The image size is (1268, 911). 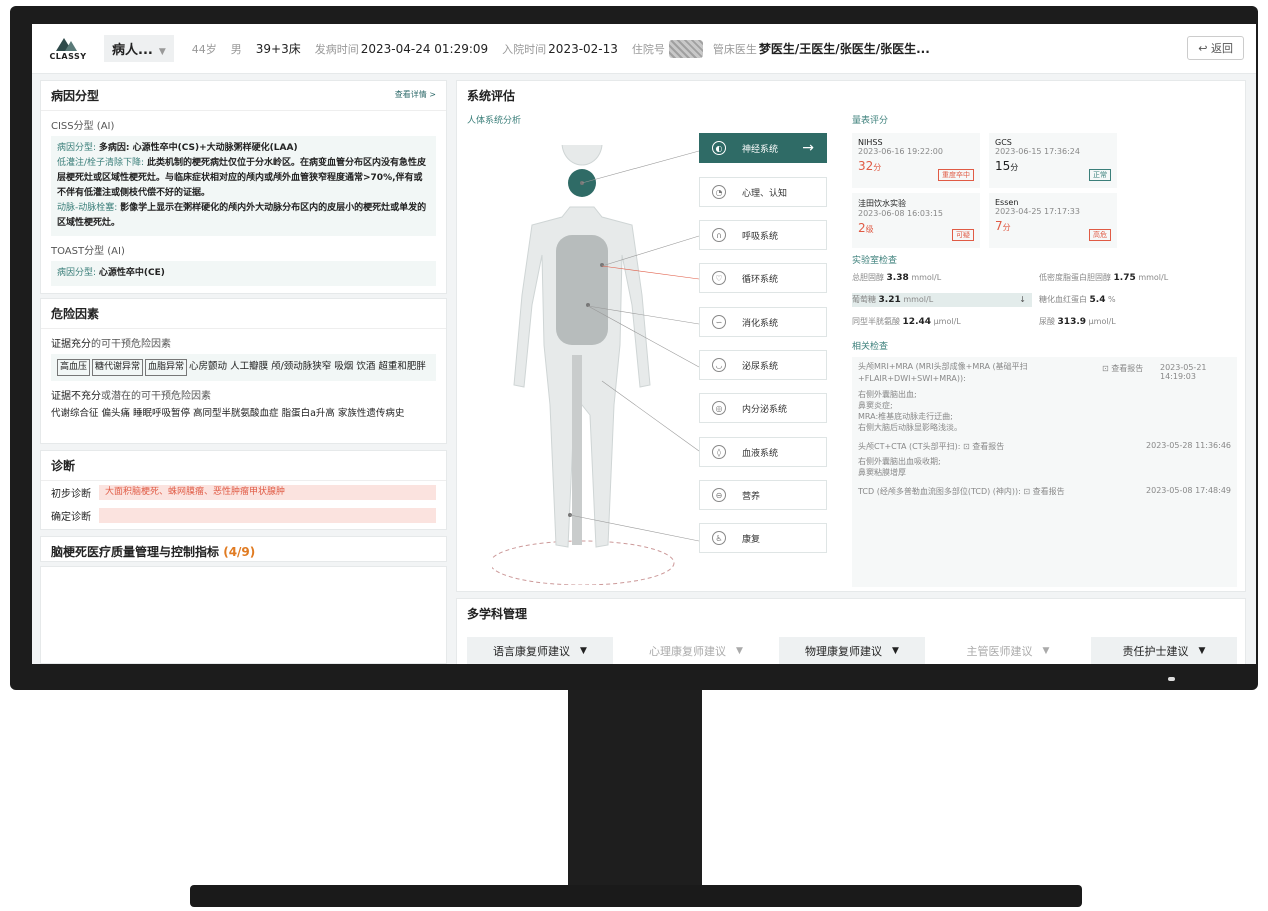 What do you see at coordinates (68, 56) in the screenshot?
I see `logo-text: CLASSY` at bounding box center [68, 56].